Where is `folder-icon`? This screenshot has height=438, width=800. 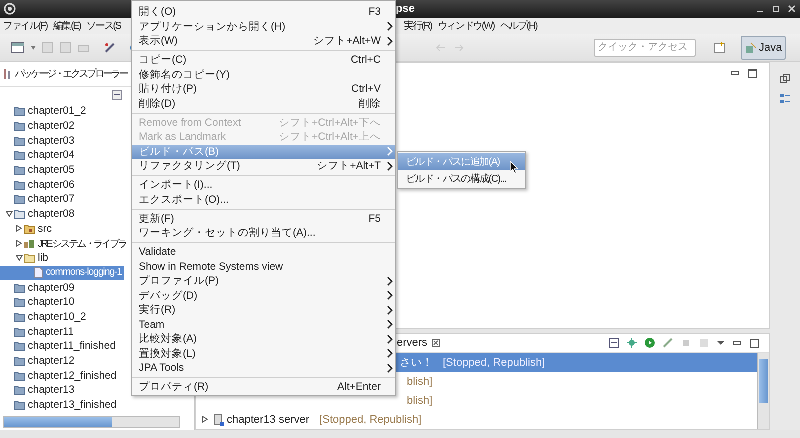 folder-icon is located at coordinates (29, 258).